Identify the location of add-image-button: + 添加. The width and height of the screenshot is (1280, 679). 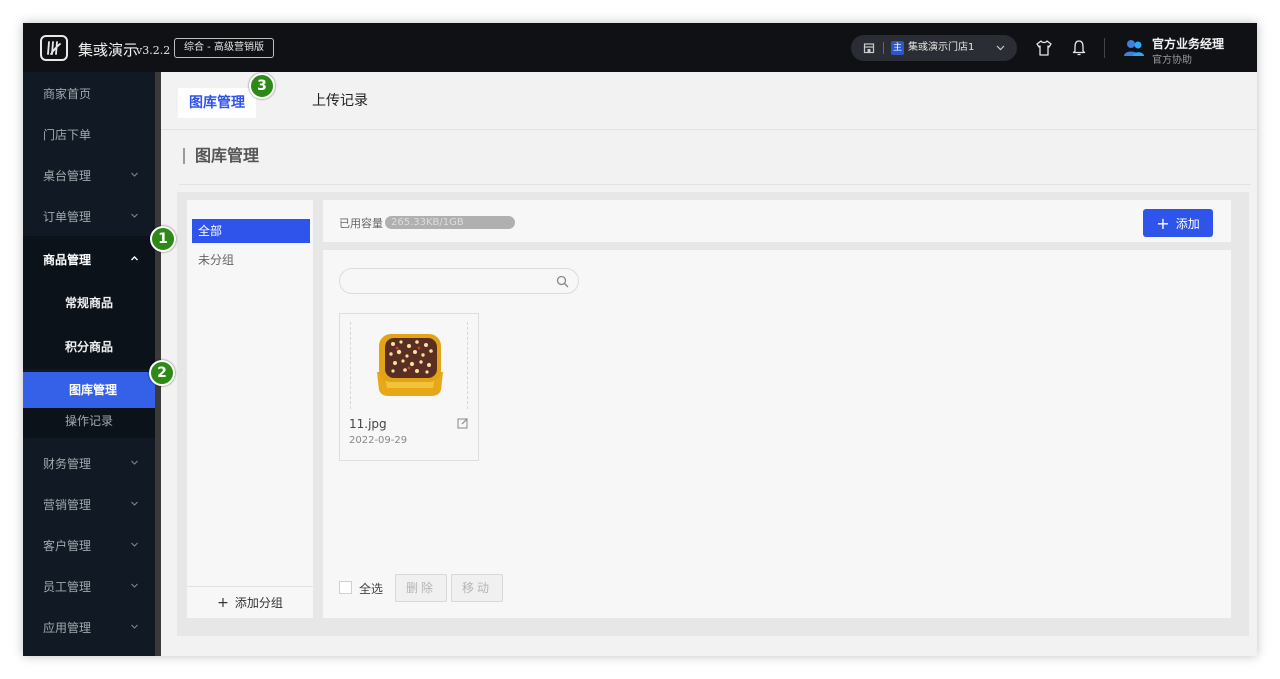
(1178, 223).